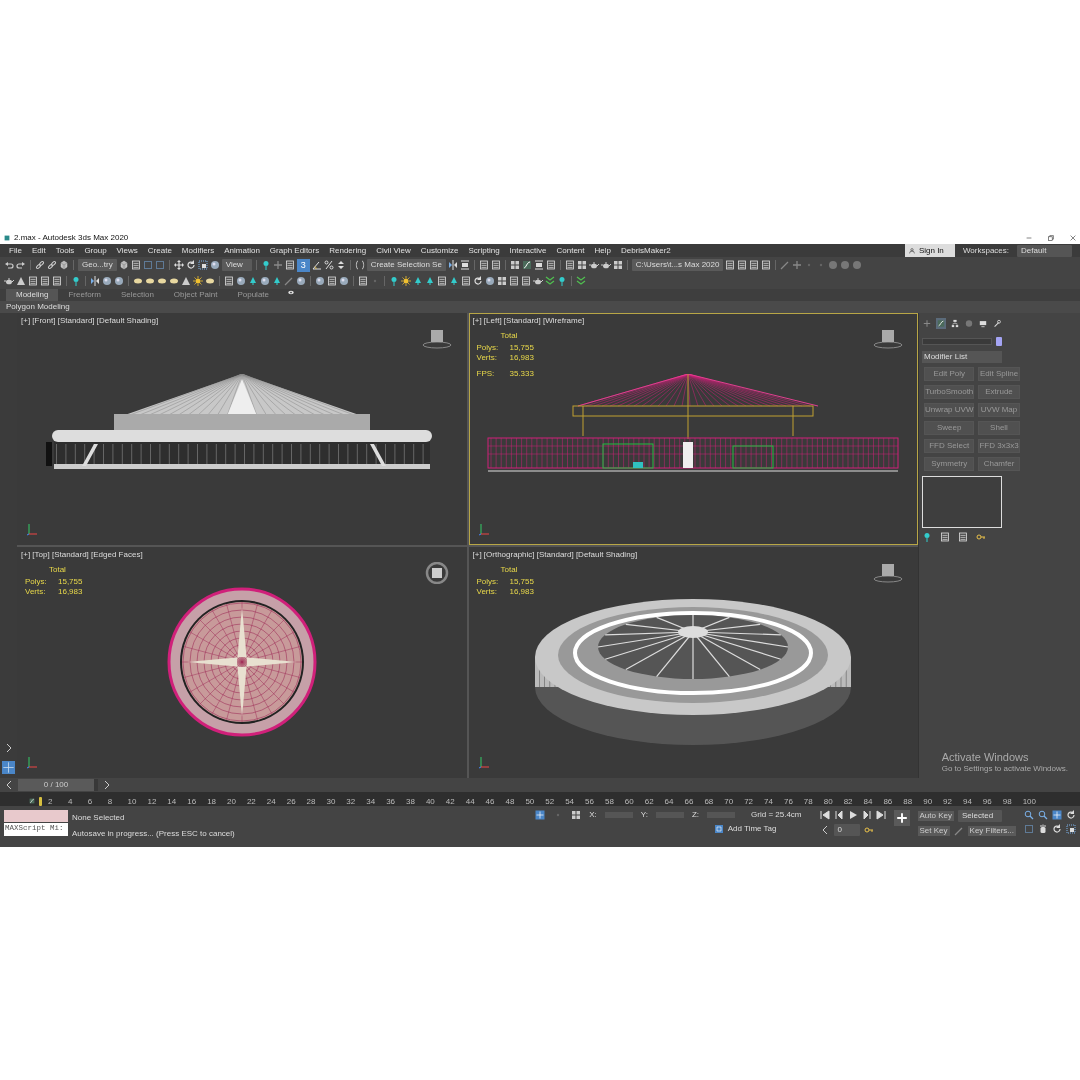 This screenshot has height=1080, width=1080. Describe the element at coordinates (824, 815) in the screenshot. I see `skip-back-icon` at that location.